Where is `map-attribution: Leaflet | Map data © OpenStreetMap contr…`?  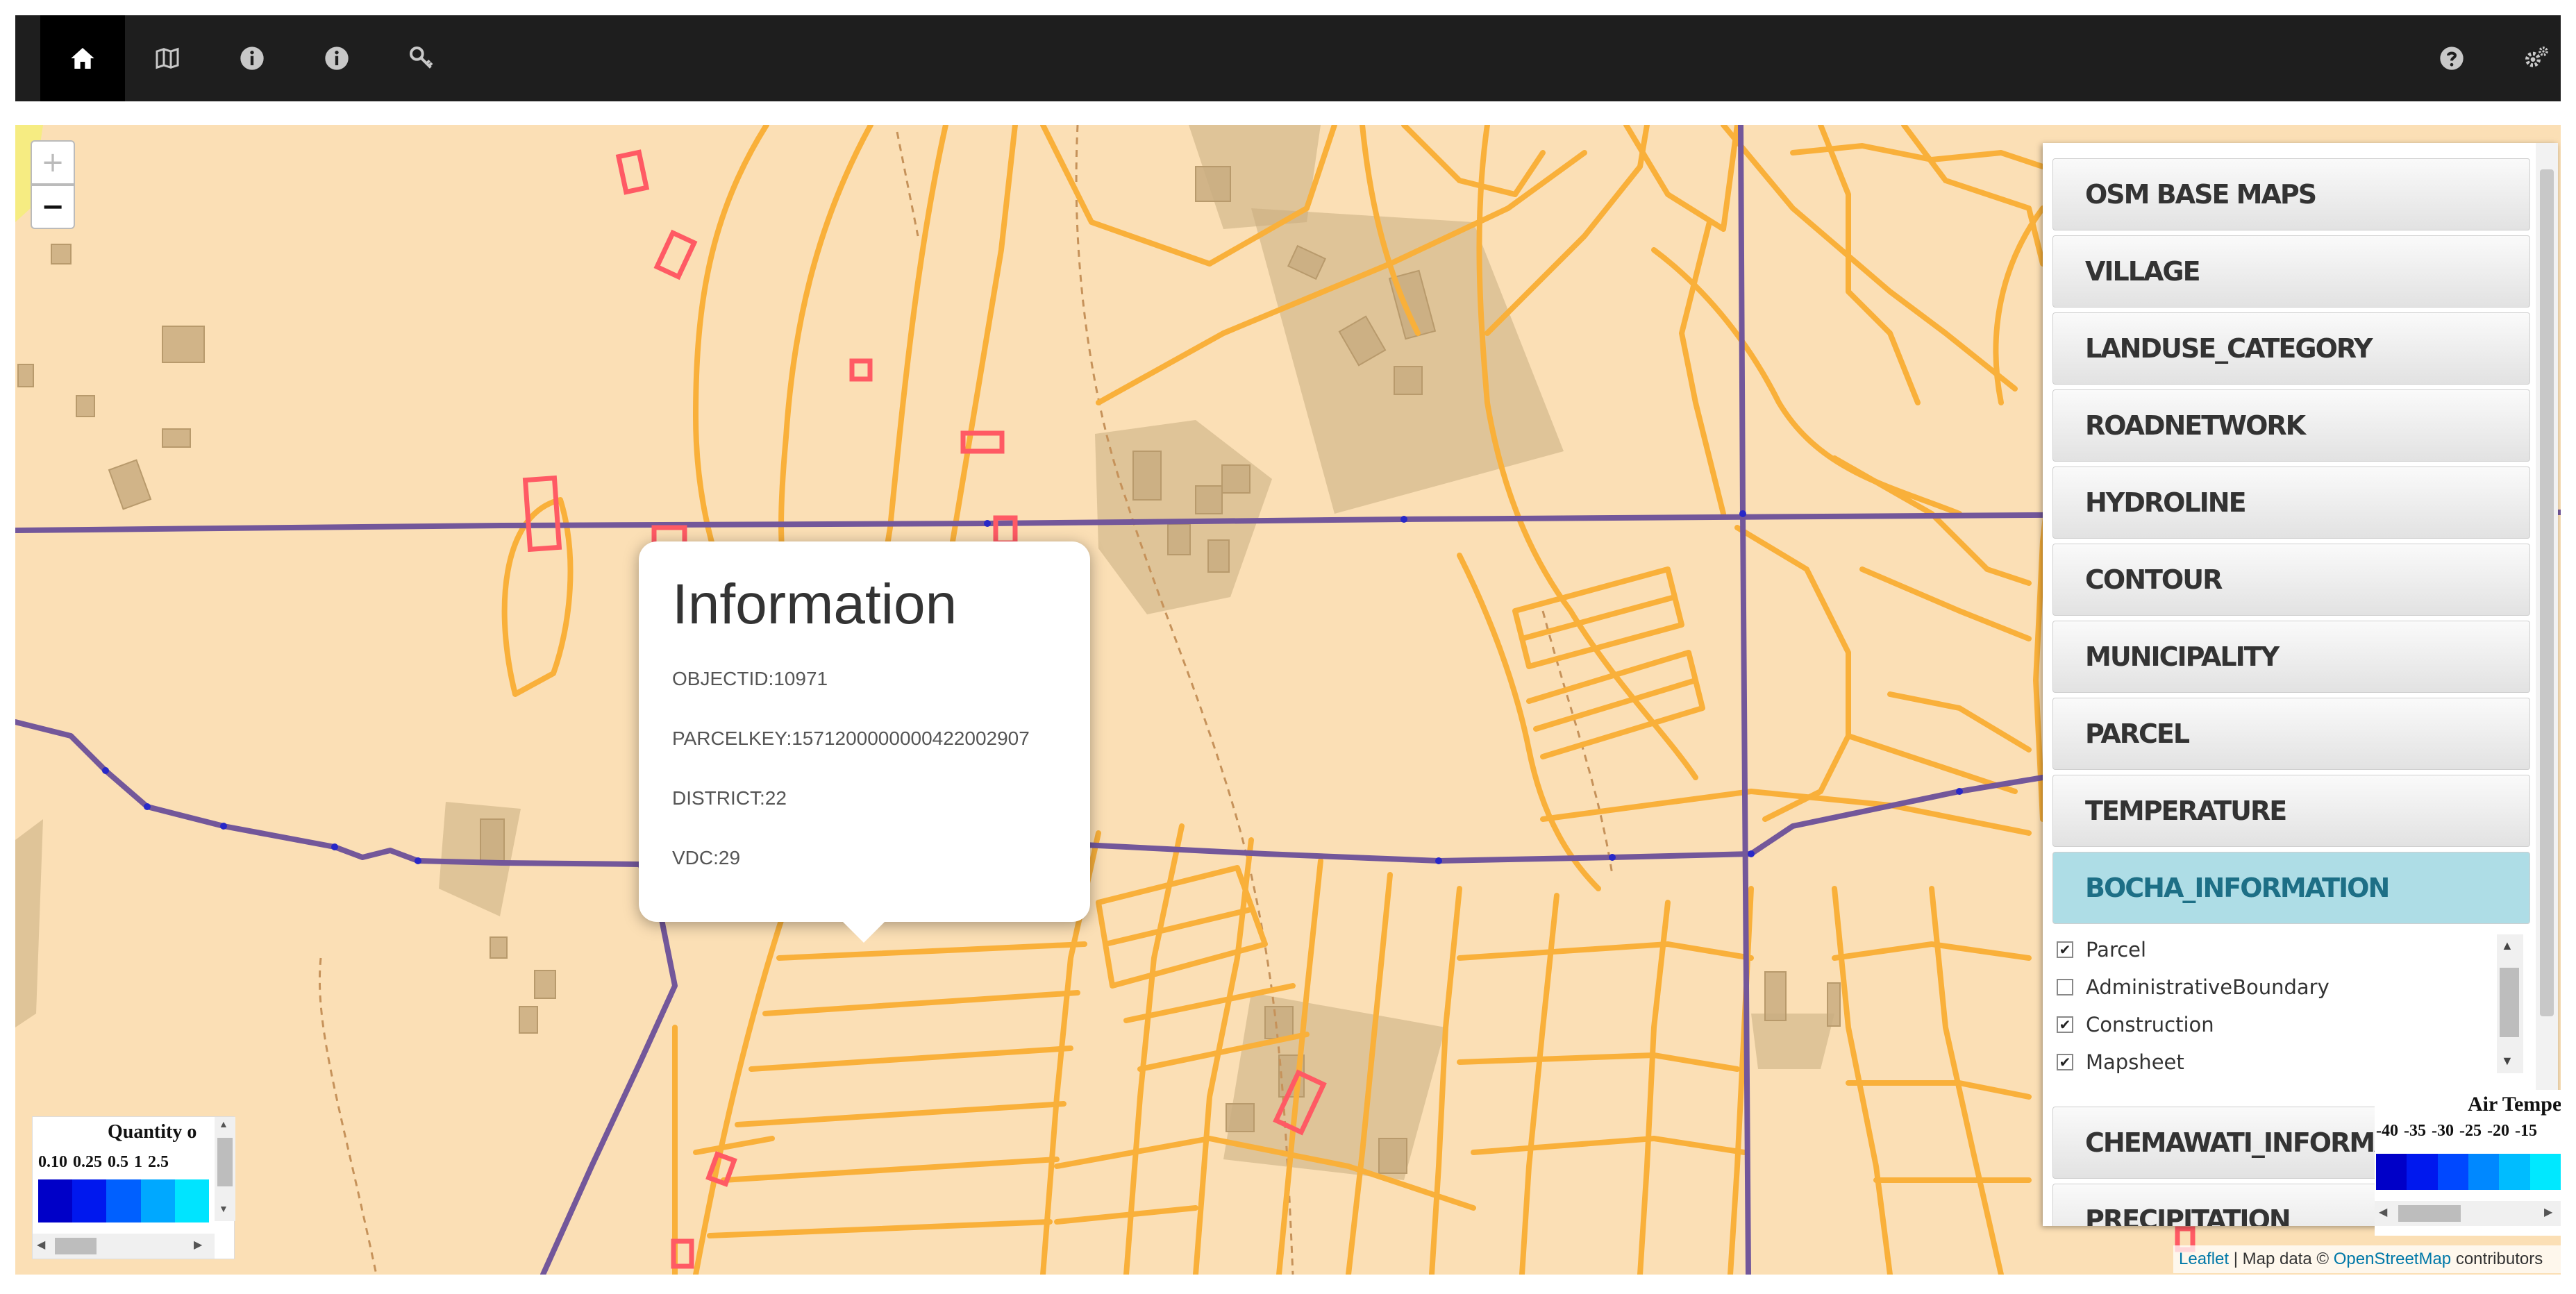 map-attribution: Leaflet | Map data © OpenStreetMap contr… is located at coordinates (2367, 1259).